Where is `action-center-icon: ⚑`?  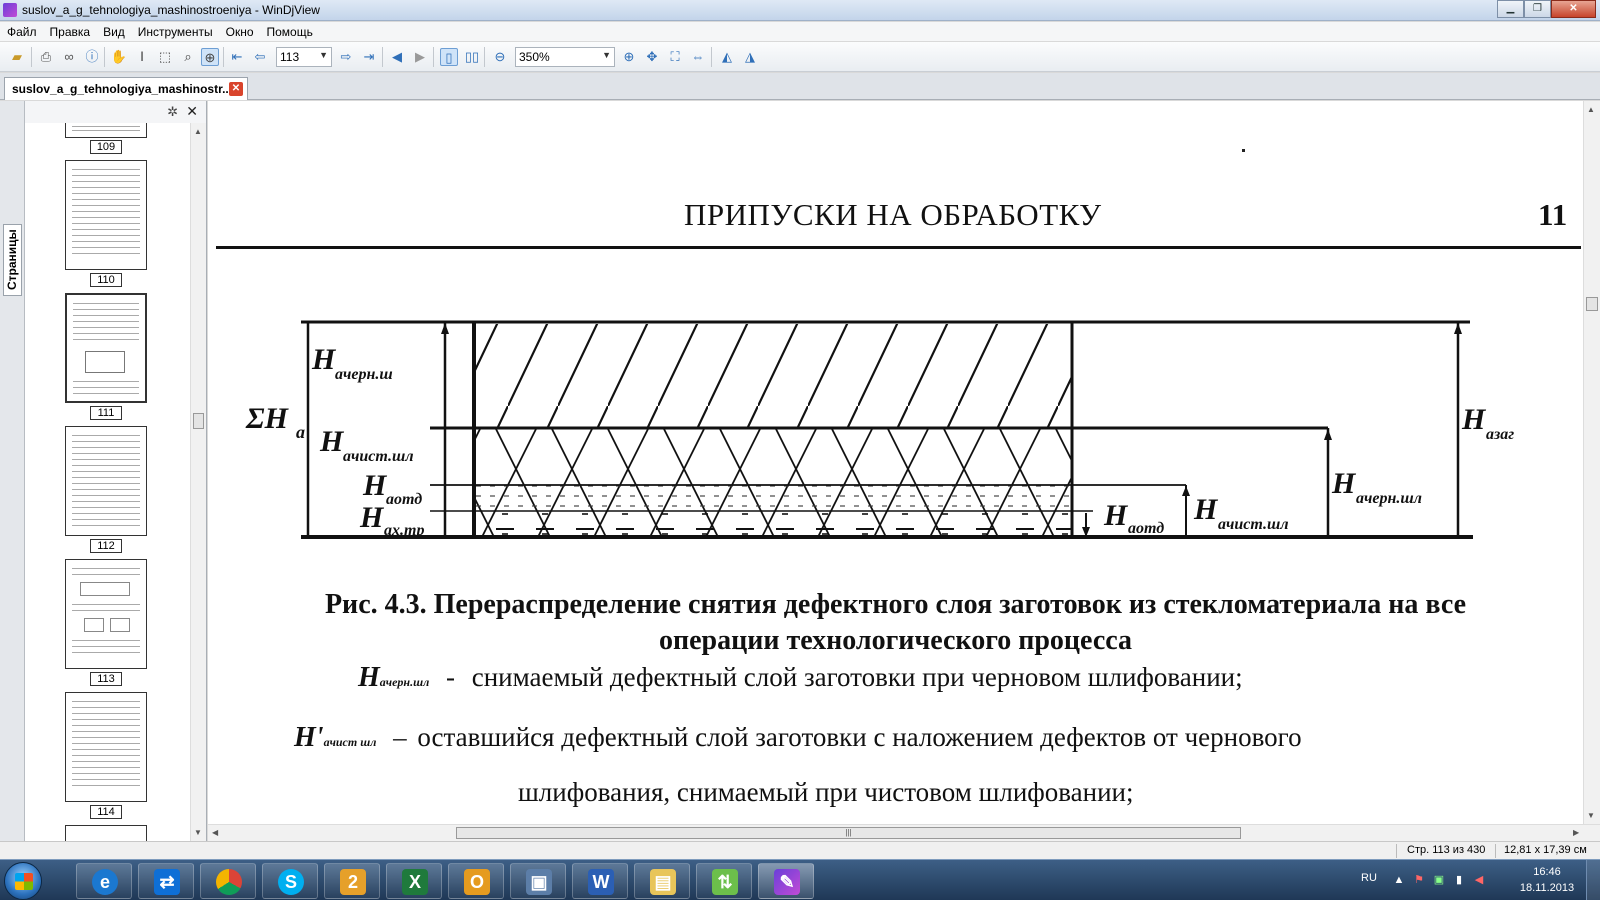 action-center-icon: ⚑ is located at coordinates (1419, 880).